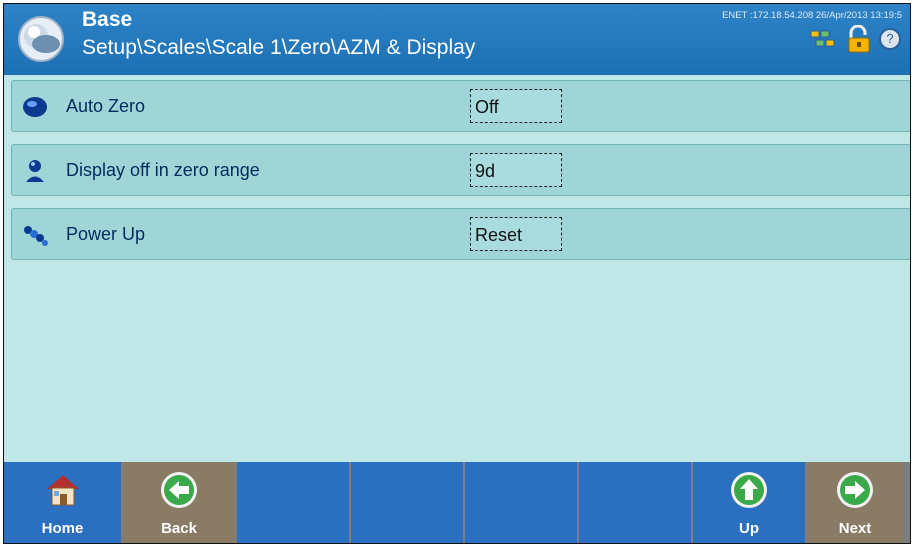  What do you see at coordinates (460, 170) in the screenshot?
I see `row-display-off-in-zero-range: Display off in zero range 9d` at bounding box center [460, 170].